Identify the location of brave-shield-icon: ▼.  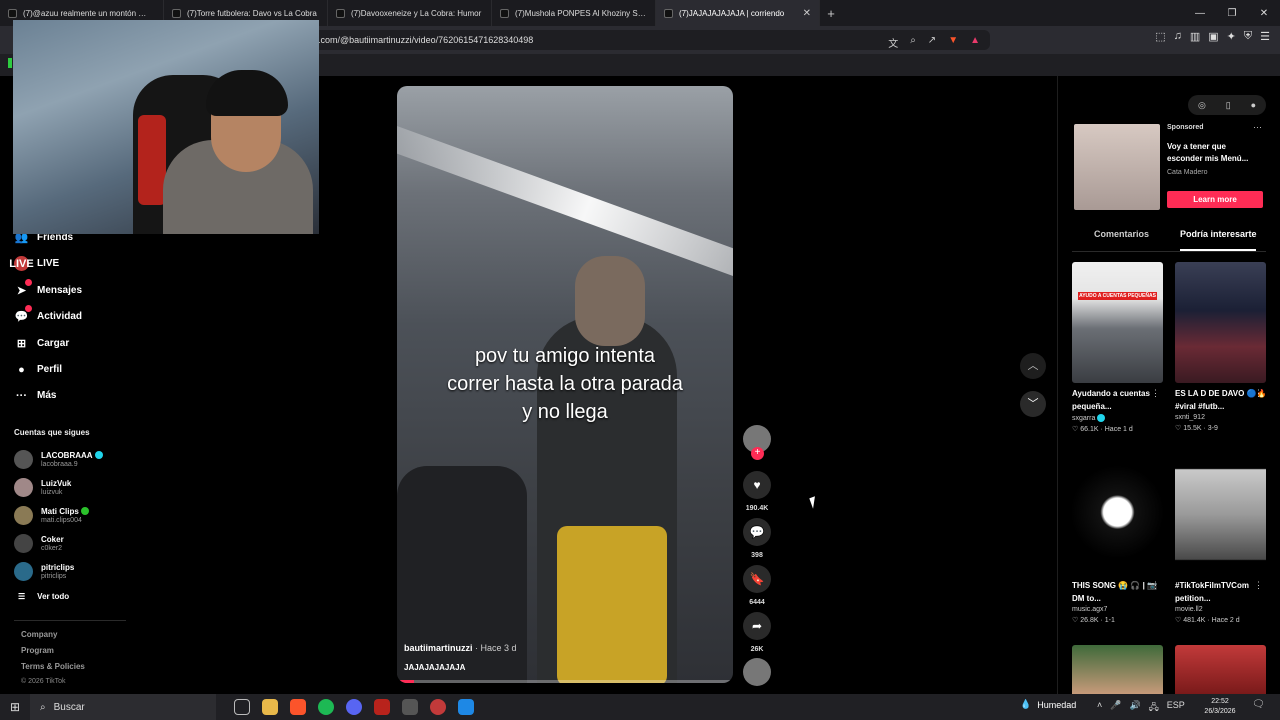
(953, 42).